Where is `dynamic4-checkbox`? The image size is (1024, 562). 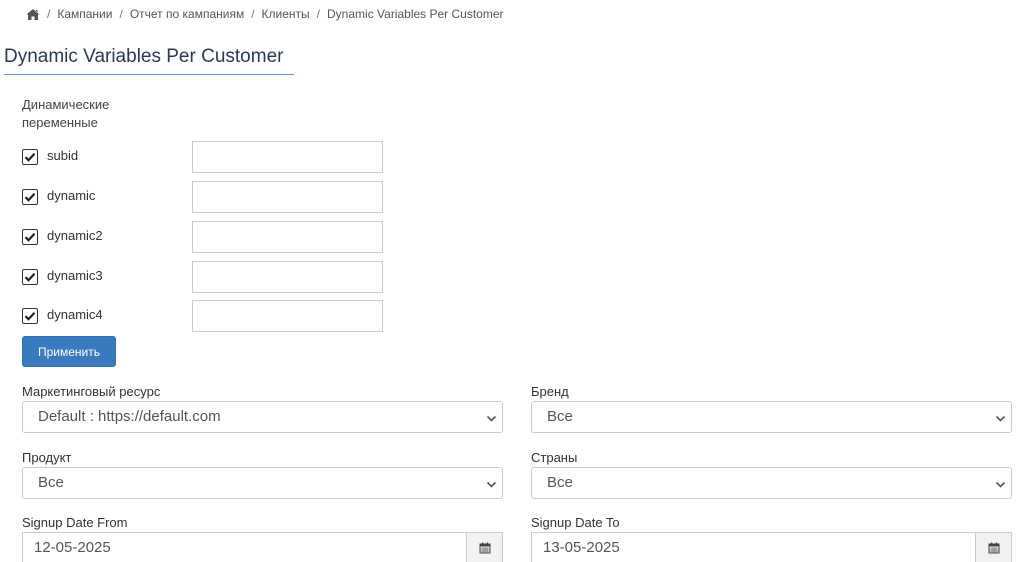
dynamic4-checkbox is located at coordinates (30, 316).